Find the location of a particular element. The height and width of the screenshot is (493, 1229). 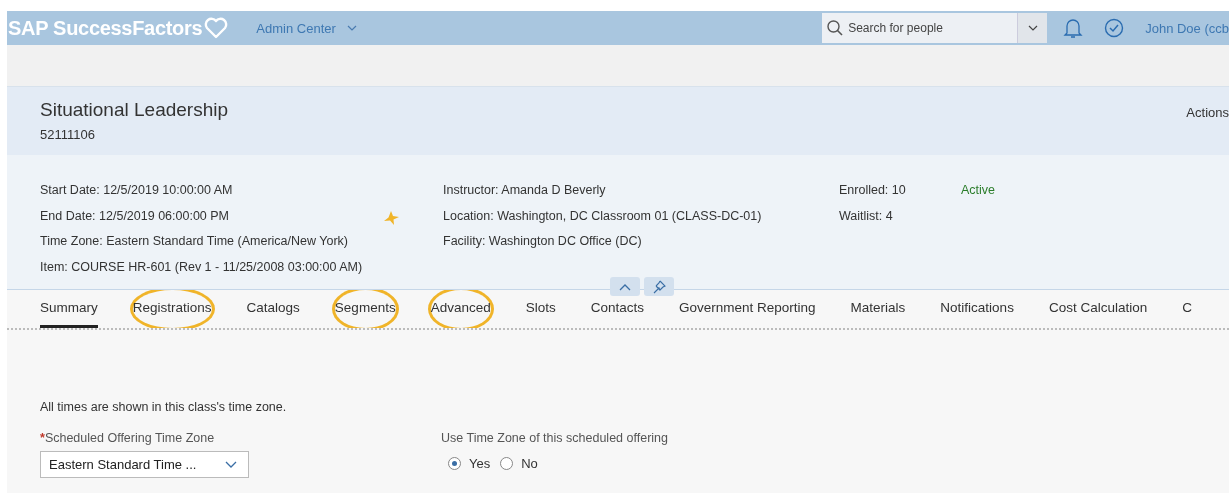

search-field: Search for people is located at coordinates (920, 28).